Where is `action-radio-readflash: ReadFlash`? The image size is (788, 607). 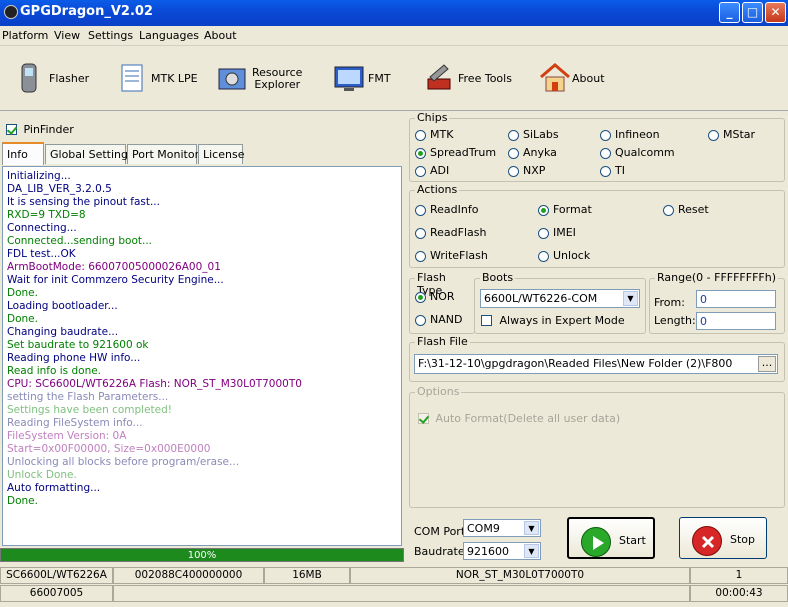 action-radio-readflash: ReadFlash is located at coordinates (450, 232).